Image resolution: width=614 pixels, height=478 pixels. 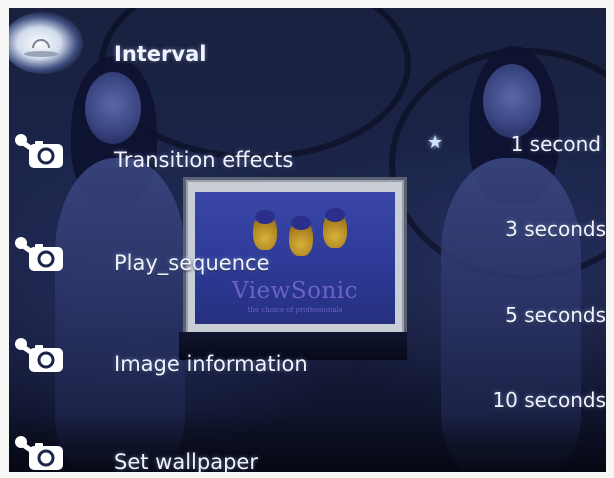 I want to click on option-label: 10 seconds, so click(x=549, y=400).